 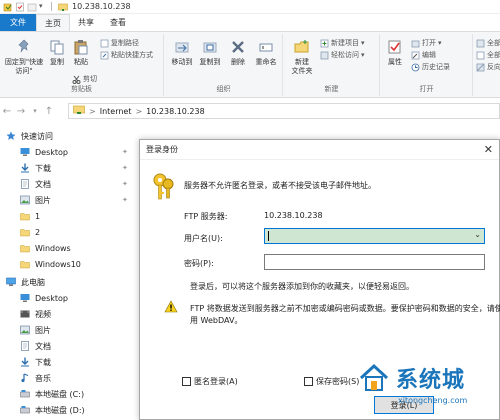 What do you see at coordinates (25, 152) in the screenshot?
I see `desktop-icon` at bounding box center [25, 152].